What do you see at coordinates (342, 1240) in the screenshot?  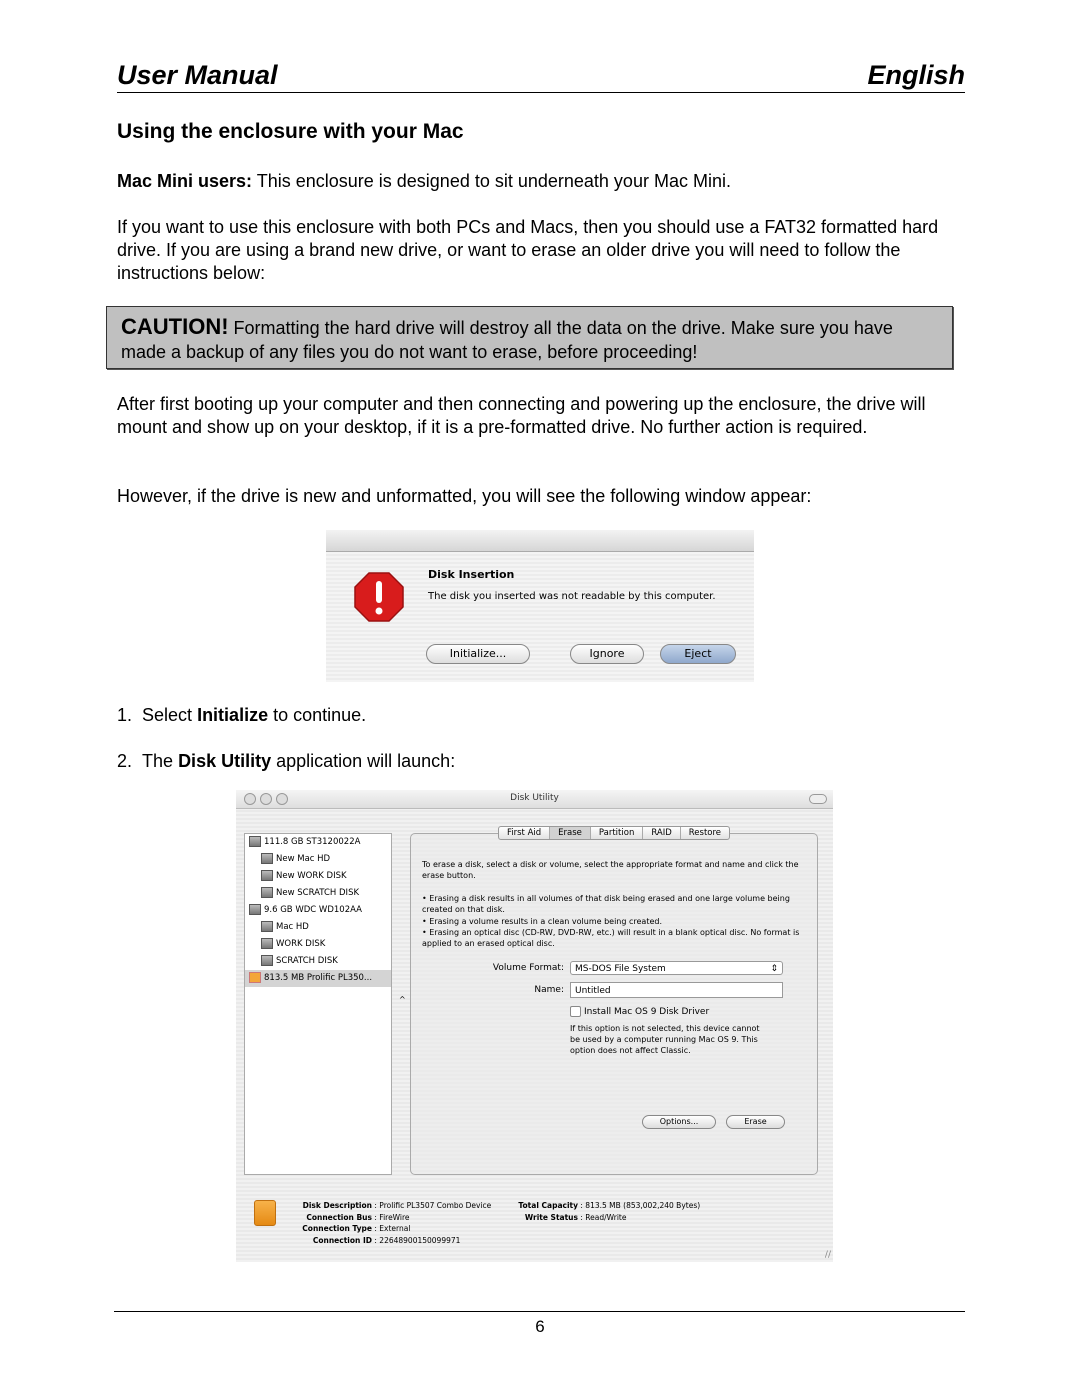 I see `info-label: Connection ID` at bounding box center [342, 1240].